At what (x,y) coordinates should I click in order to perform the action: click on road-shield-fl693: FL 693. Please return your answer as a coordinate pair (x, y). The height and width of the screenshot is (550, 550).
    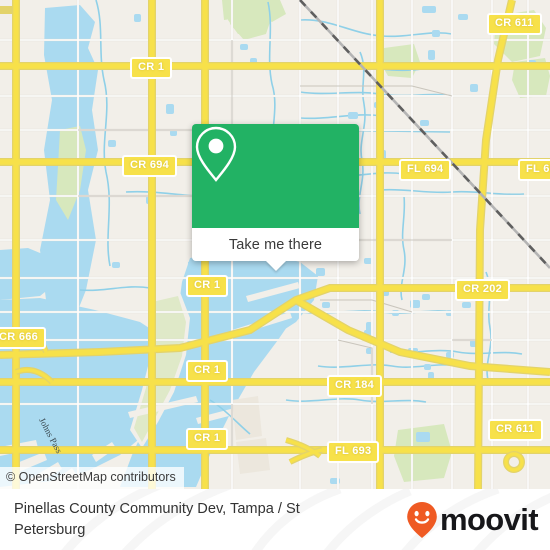
    Looking at the image, I should click on (353, 452).